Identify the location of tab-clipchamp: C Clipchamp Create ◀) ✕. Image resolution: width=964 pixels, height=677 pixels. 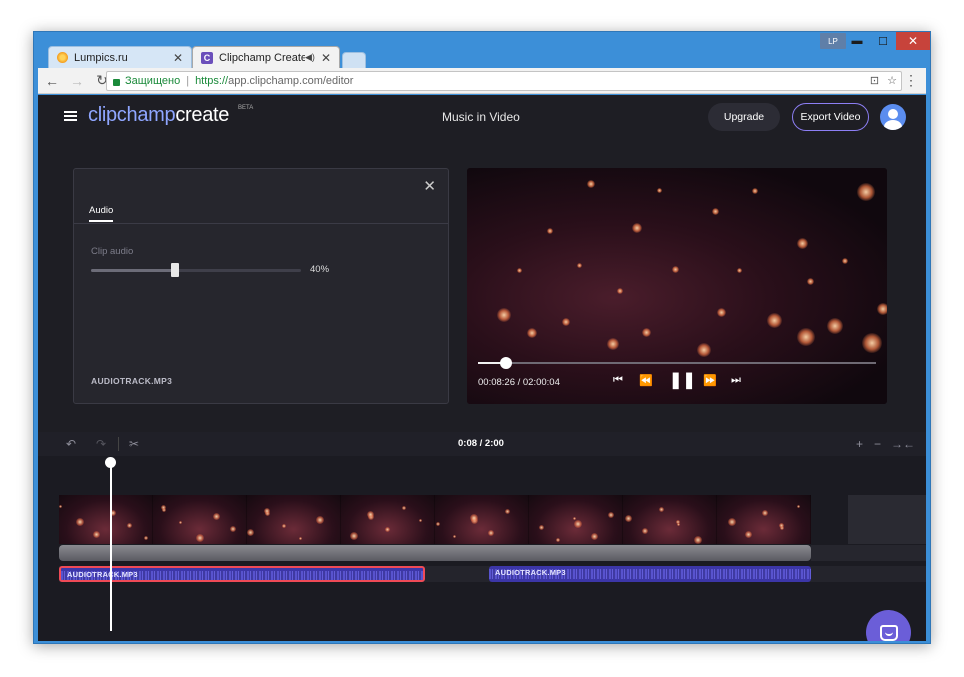
(266, 57).